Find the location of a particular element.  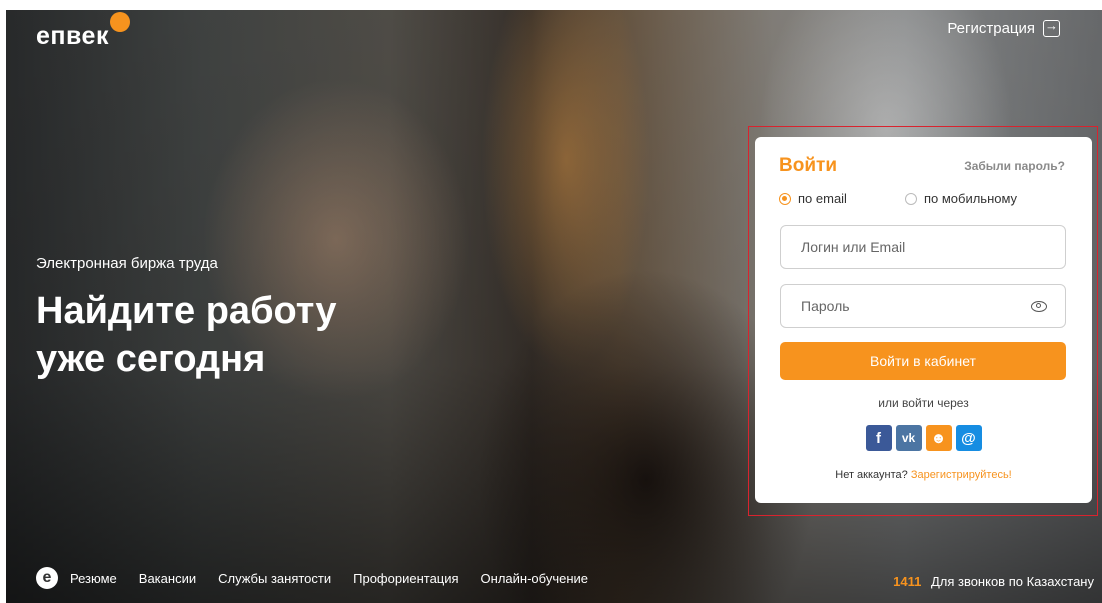

login-title: Войти is located at coordinates (808, 165).